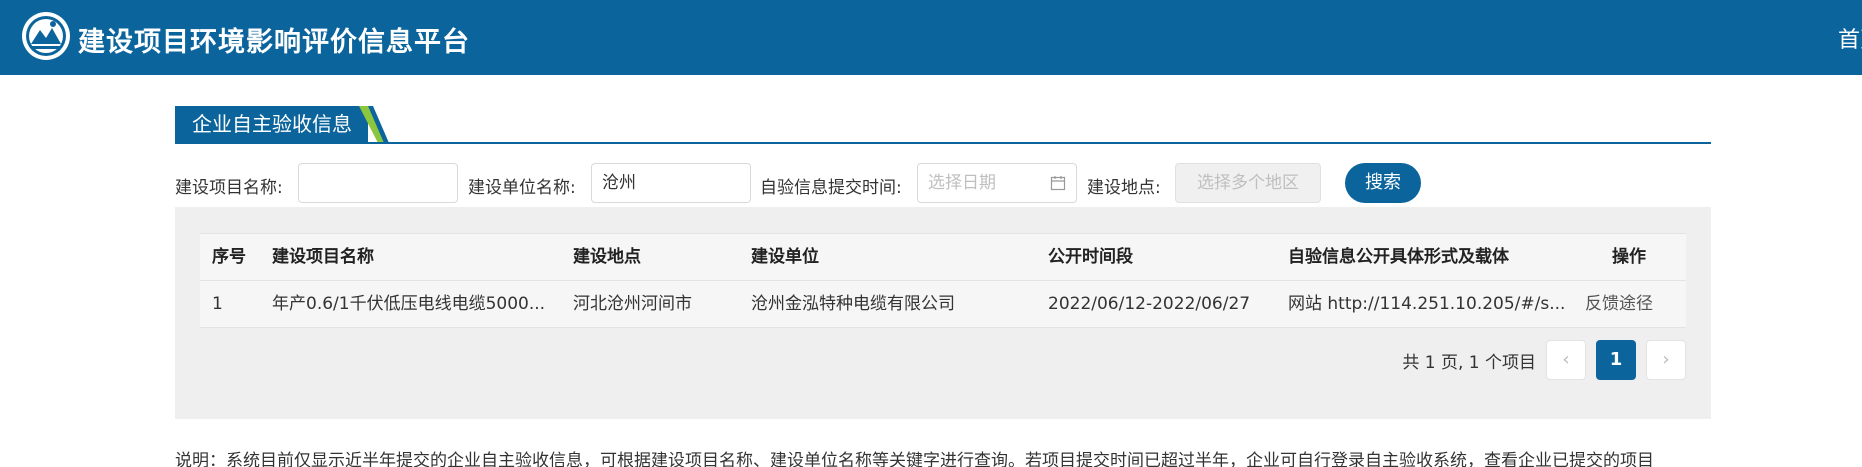  What do you see at coordinates (1398, 257) in the screenshot?
I see `col-header-carrier: 自验信息公开具体形式及载体` at bounding box center [1398, 257].